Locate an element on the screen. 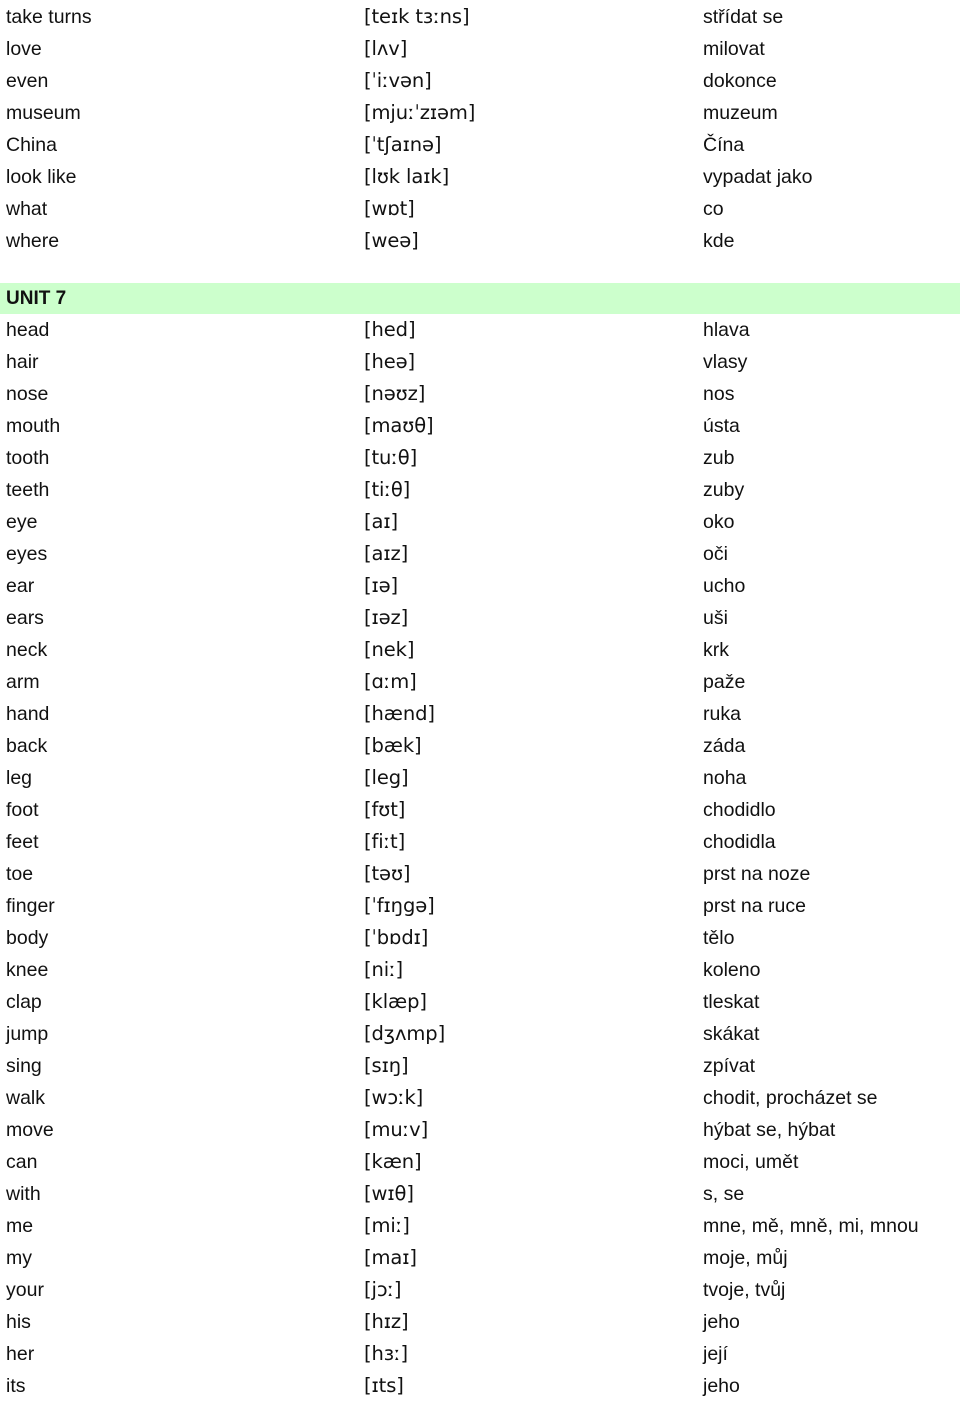 The height and width of the screenshot is (1403, 960). term-cell: hand is located at coordinates (28, 714).